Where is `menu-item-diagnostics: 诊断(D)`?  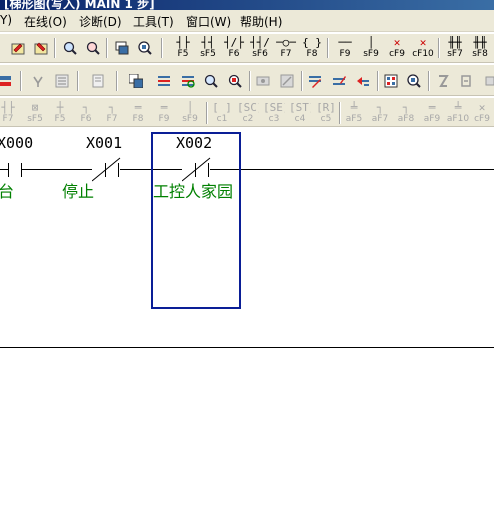
menu-item-diagnostics: 诊断(D) is located at coordinates (100, 21).